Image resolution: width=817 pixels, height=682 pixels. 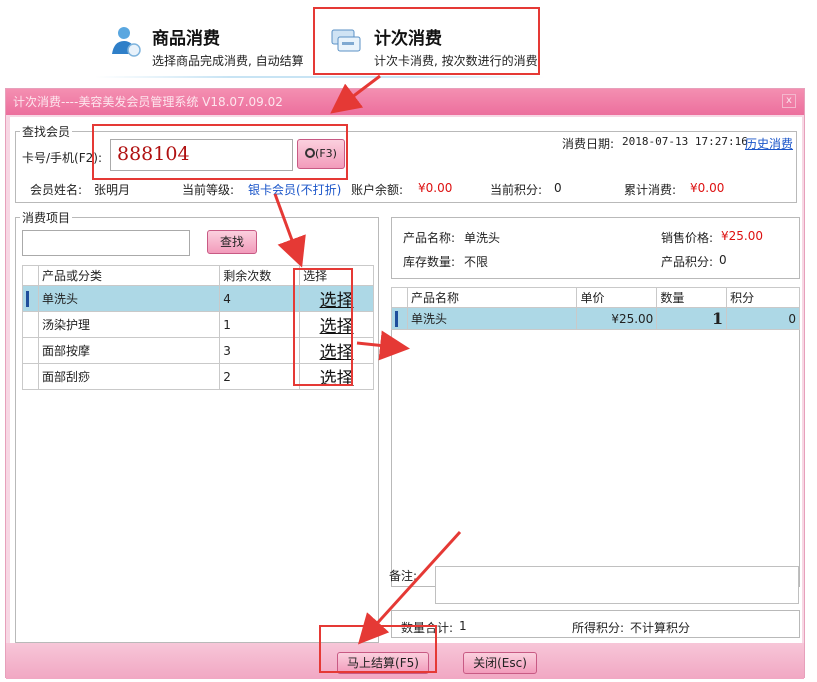 What do you see at coordinates (482, 238) in the screenshot?
I see `product-name-value: 单洗头` at bounding box center [482, 238].